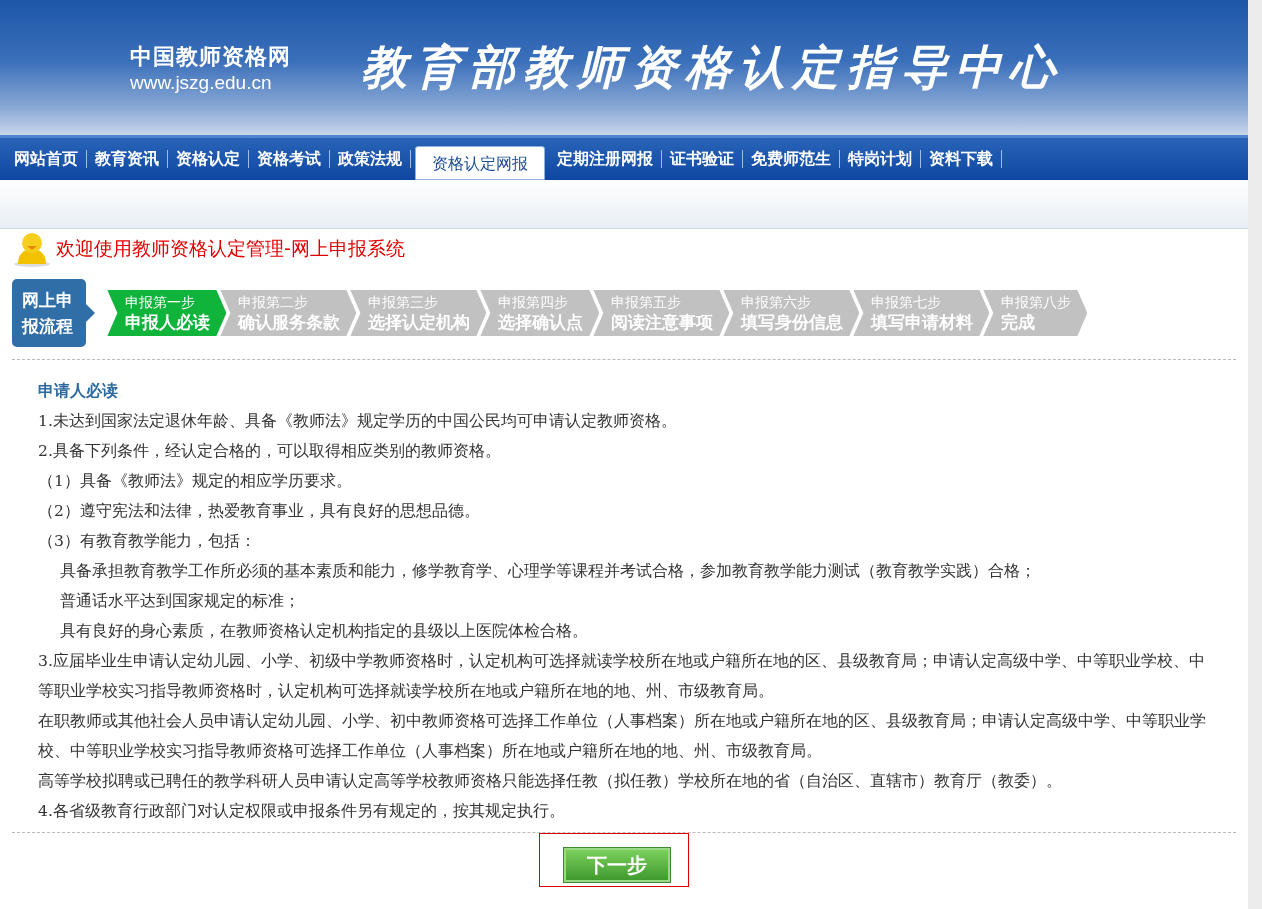 The width and height of the screenshot is (1262, 909). I want to click on notice-paragraph: 在职教师或其他社会人员申请认定幼儿园、小学、初中教师资格可选择工作单位（人事档案）所在地或户籍所在地的区、县级教育局；申请认定高级中学、中等职业学校、中等职业学校实习指导教师资格可选择工作单位（人事档案）所在地或户籍所在地的地、州、市级教育局。, so click(622, 736).